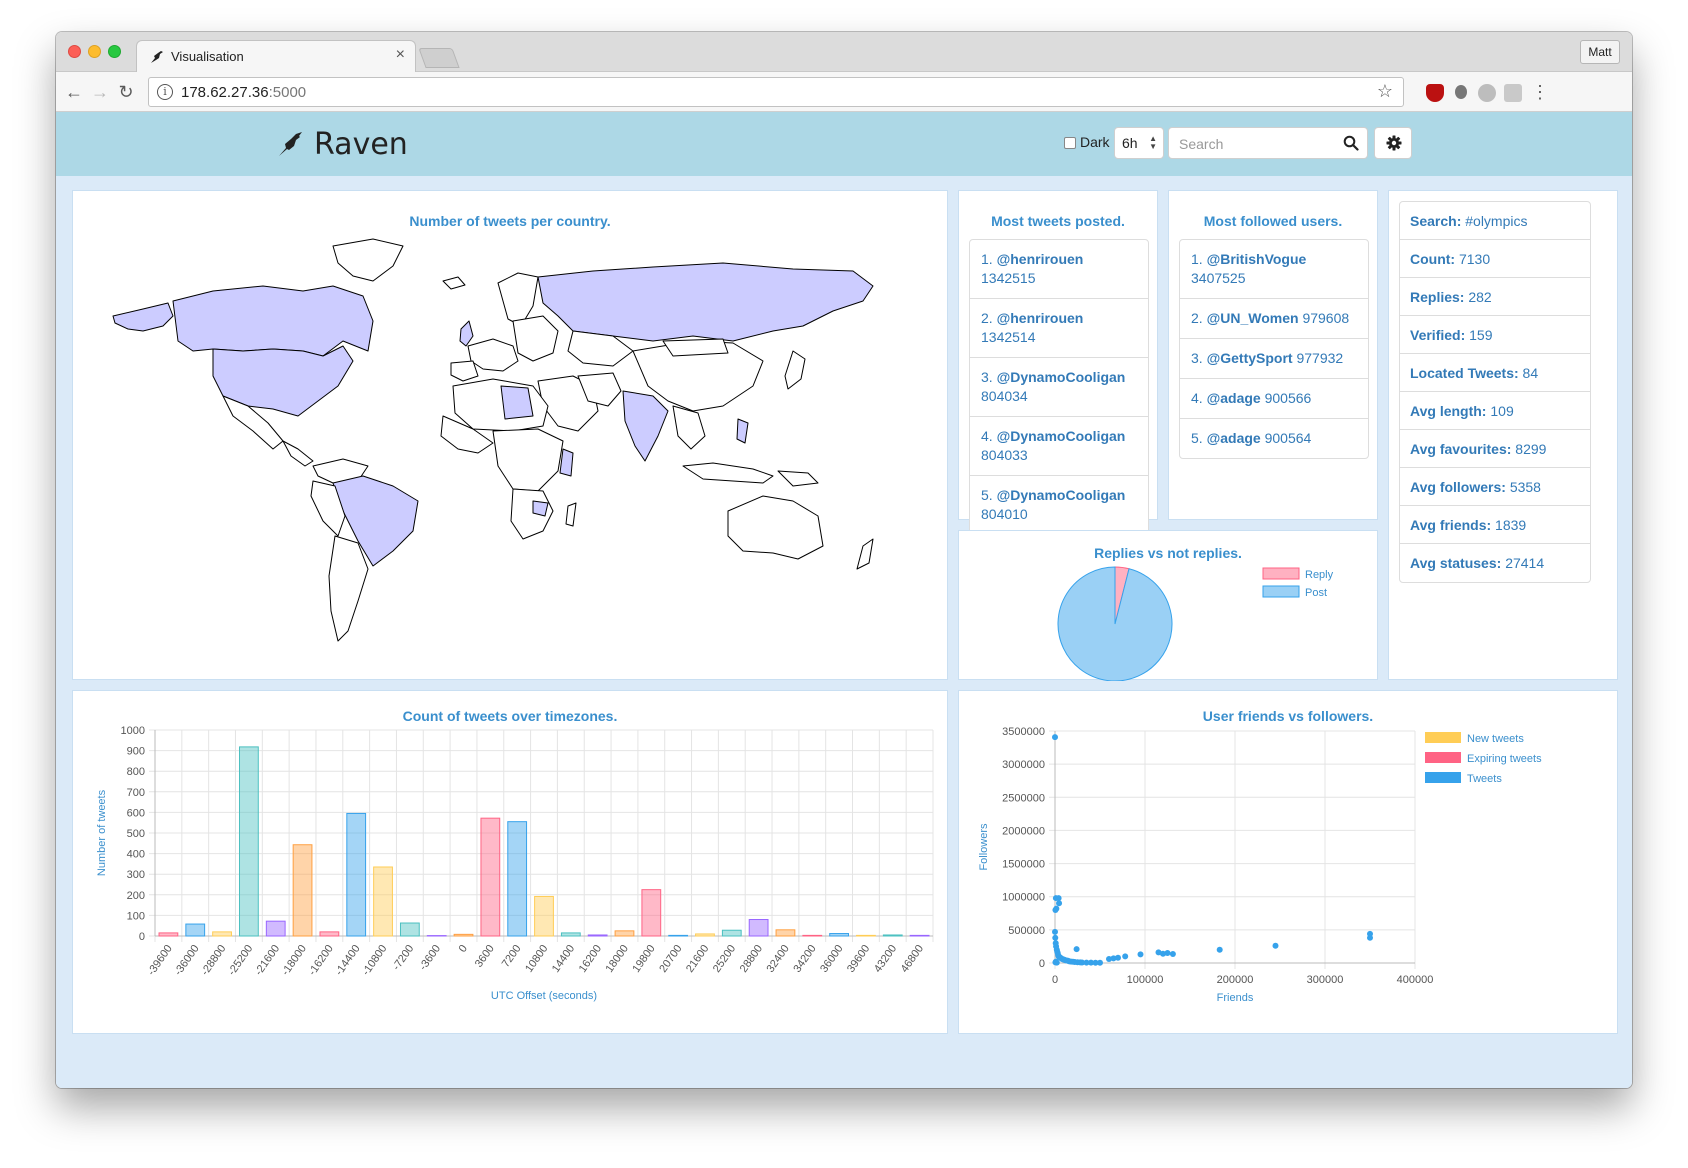 This screenshot has height=1168, width=1688. Describe the element at coordinates (276, 56) in the screenshot. I see `tab-visualisation: Visualisation ×` at that location.